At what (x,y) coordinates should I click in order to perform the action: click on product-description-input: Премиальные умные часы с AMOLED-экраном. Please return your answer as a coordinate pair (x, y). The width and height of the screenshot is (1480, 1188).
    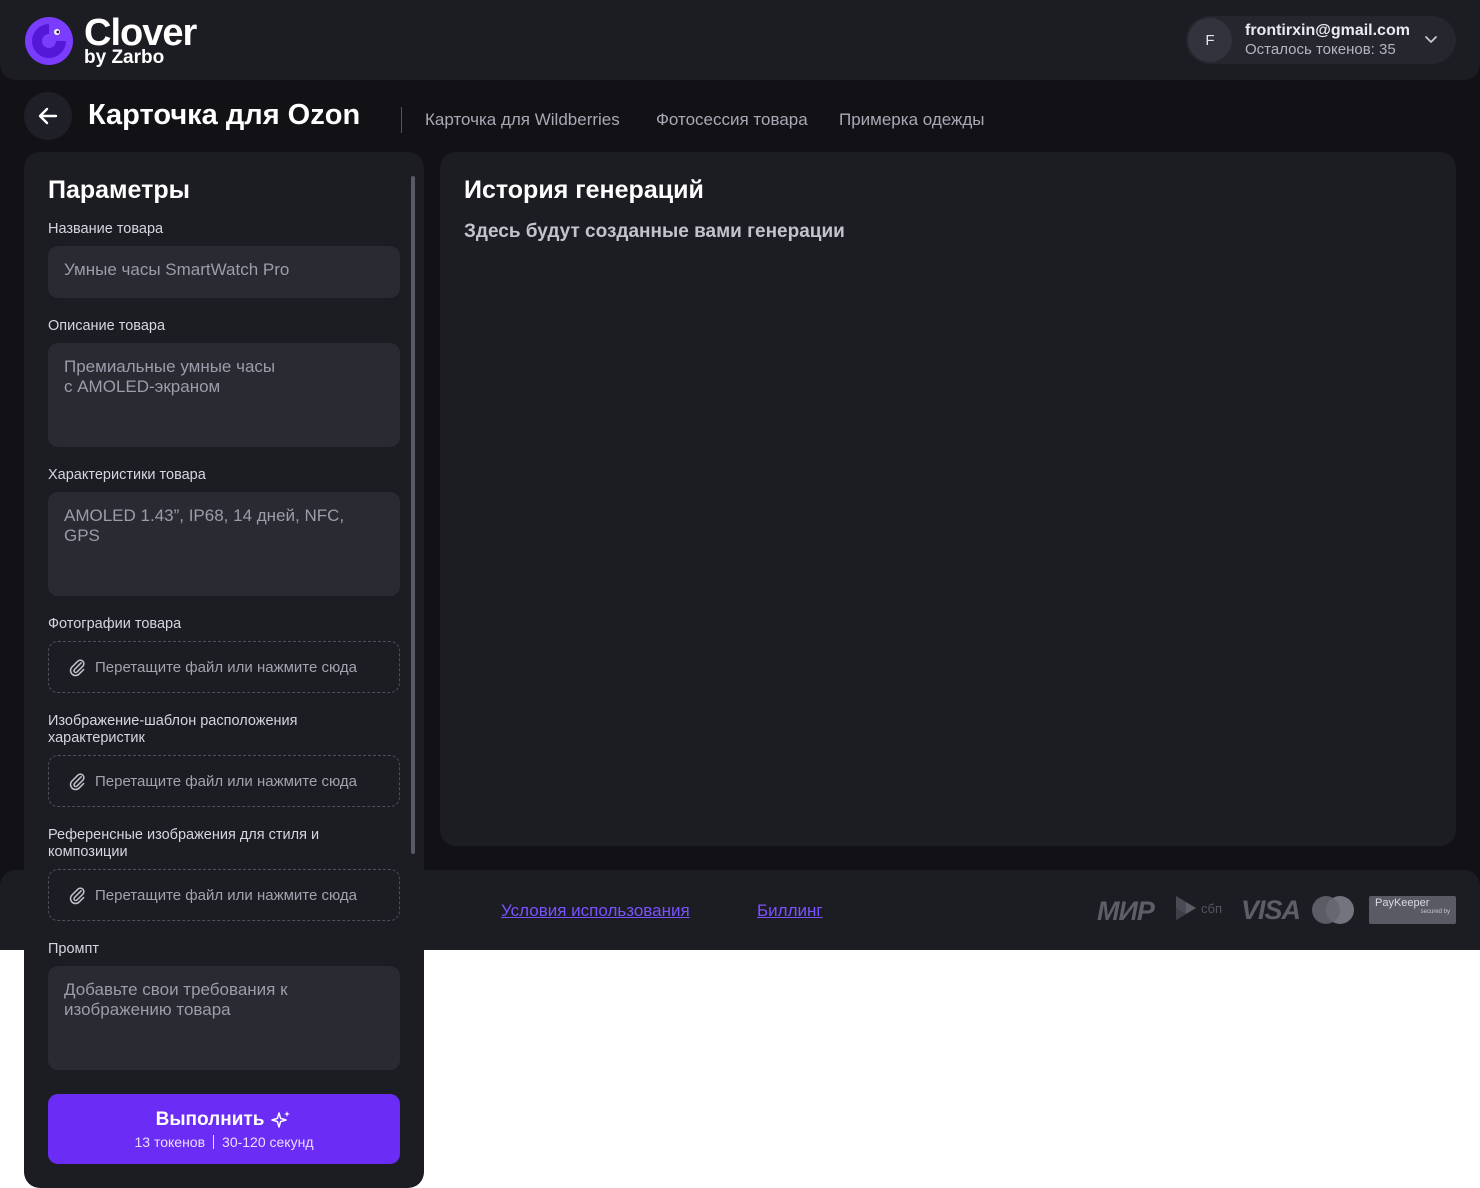
    Looking at the image, I should click on (224, 395).